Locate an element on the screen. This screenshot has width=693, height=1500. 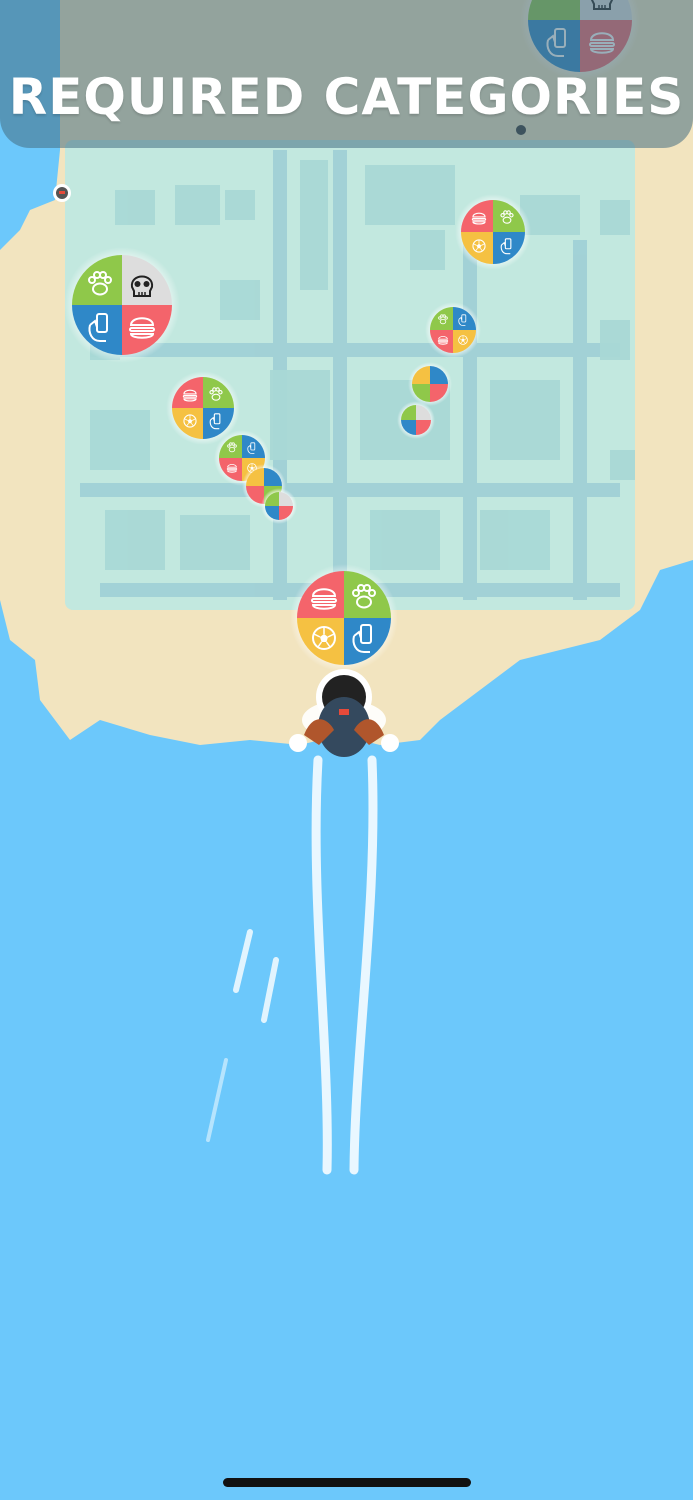
bubble-center-tiny is located at coordinates (416, 420).